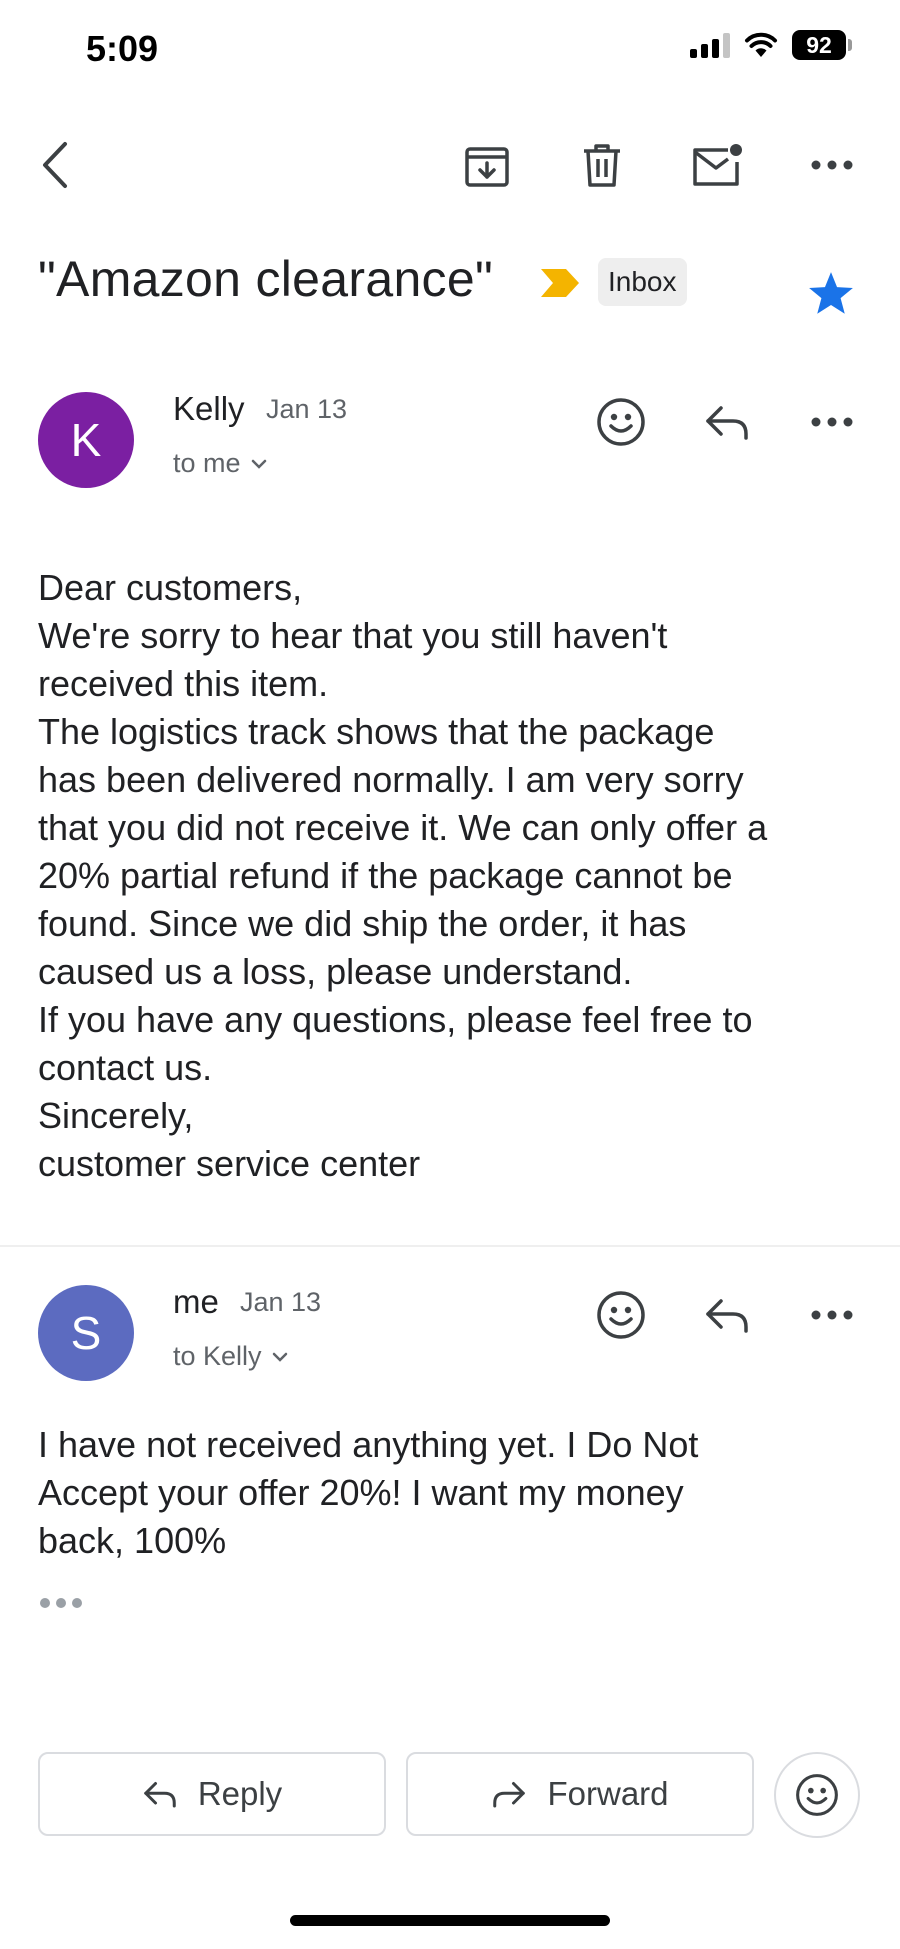  I want to click on archive-icon, so click(487, 167).